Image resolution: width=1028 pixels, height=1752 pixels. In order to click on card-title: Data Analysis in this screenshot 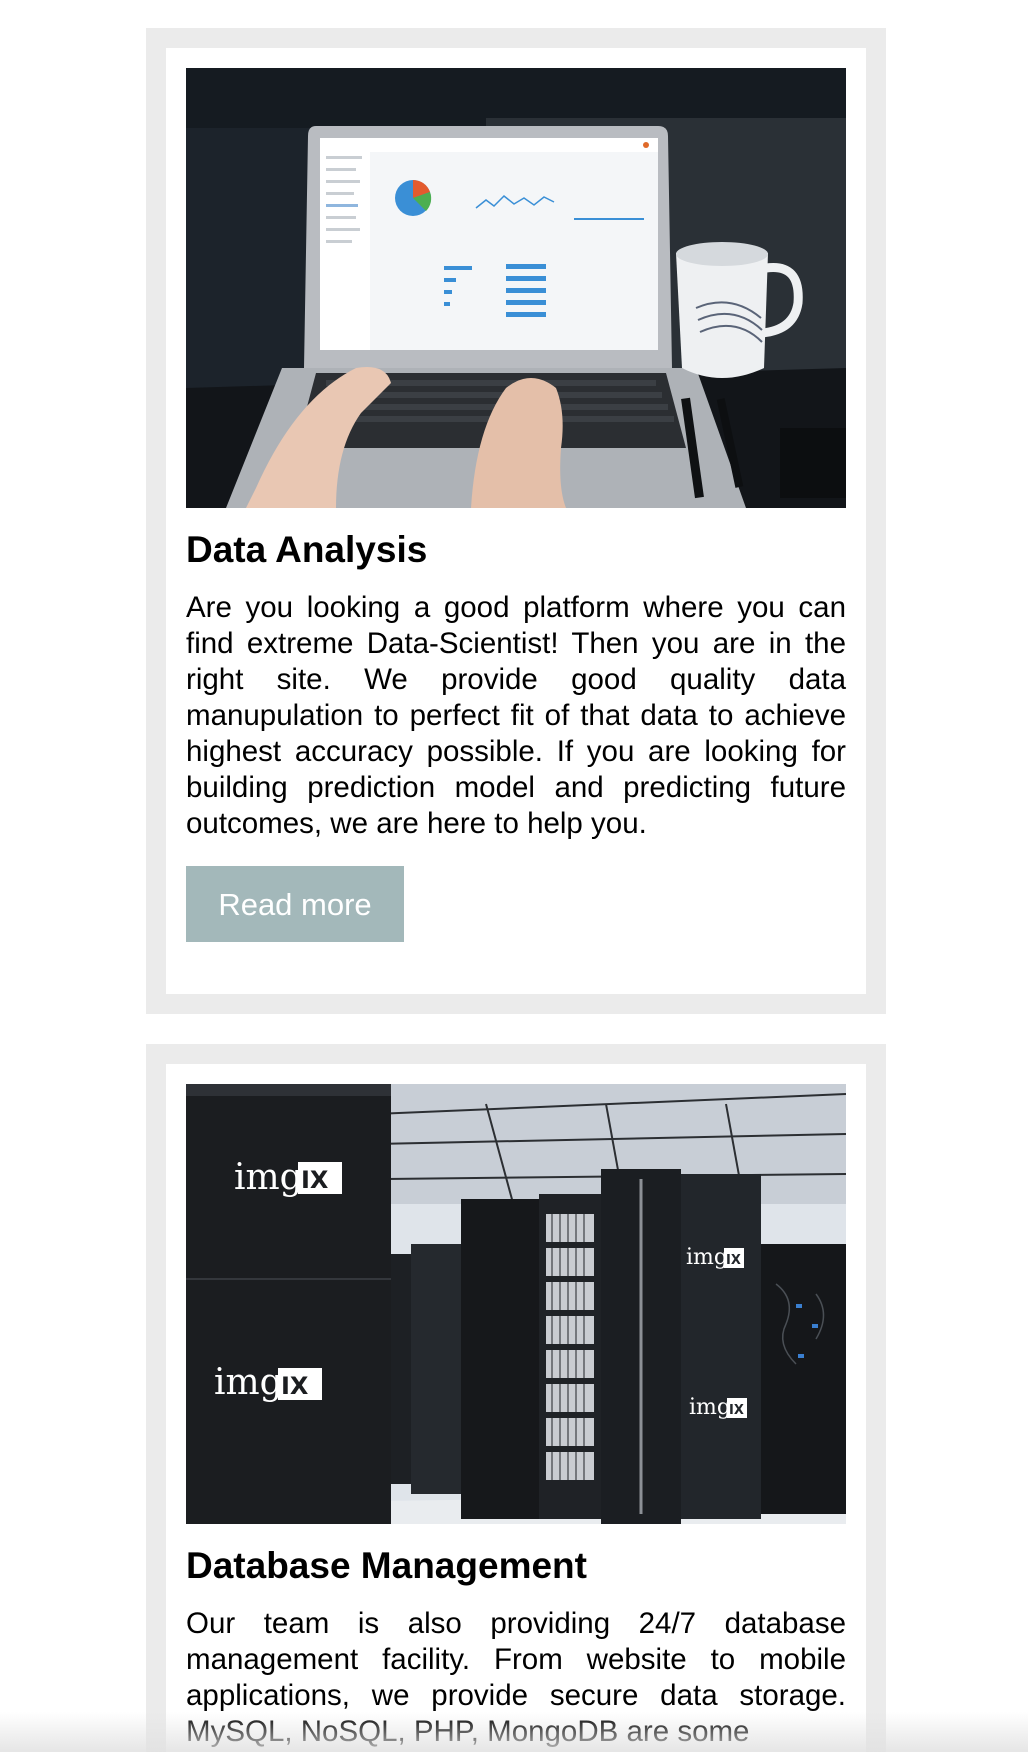, I will do `click(307, 549)`.